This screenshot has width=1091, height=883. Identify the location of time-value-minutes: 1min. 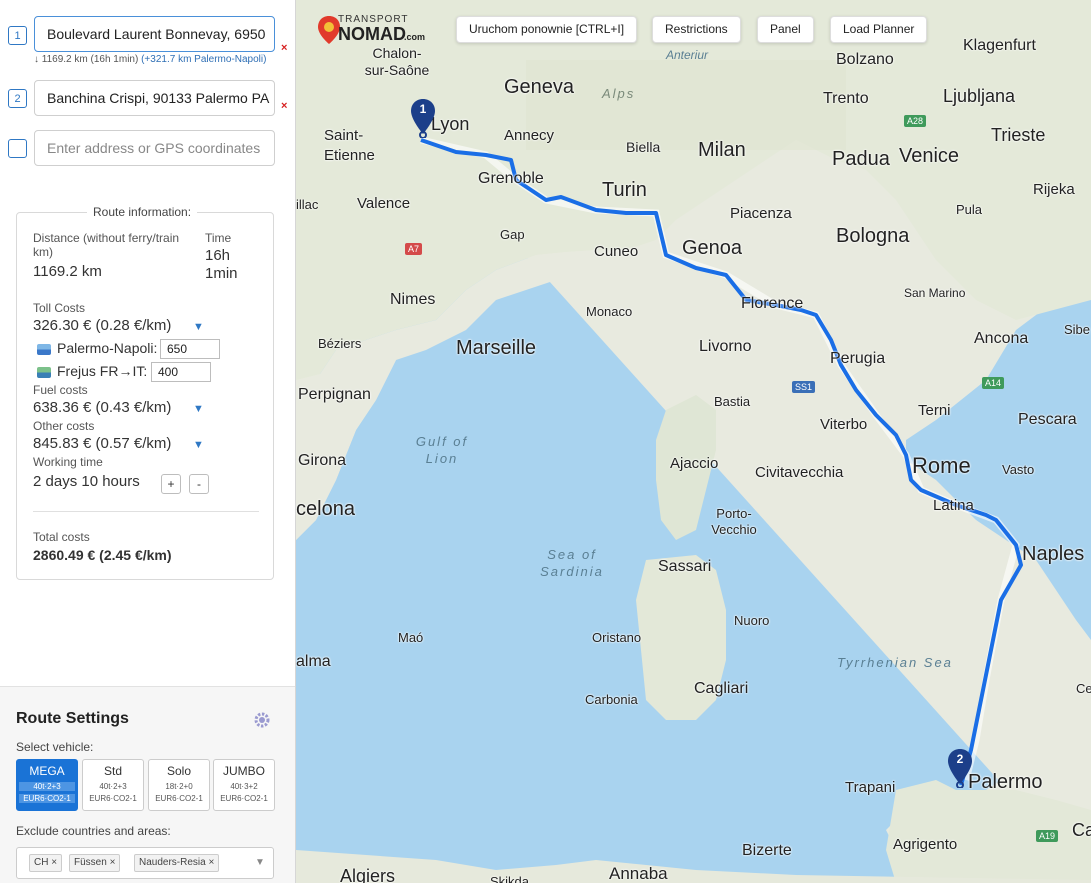
(221, 273).